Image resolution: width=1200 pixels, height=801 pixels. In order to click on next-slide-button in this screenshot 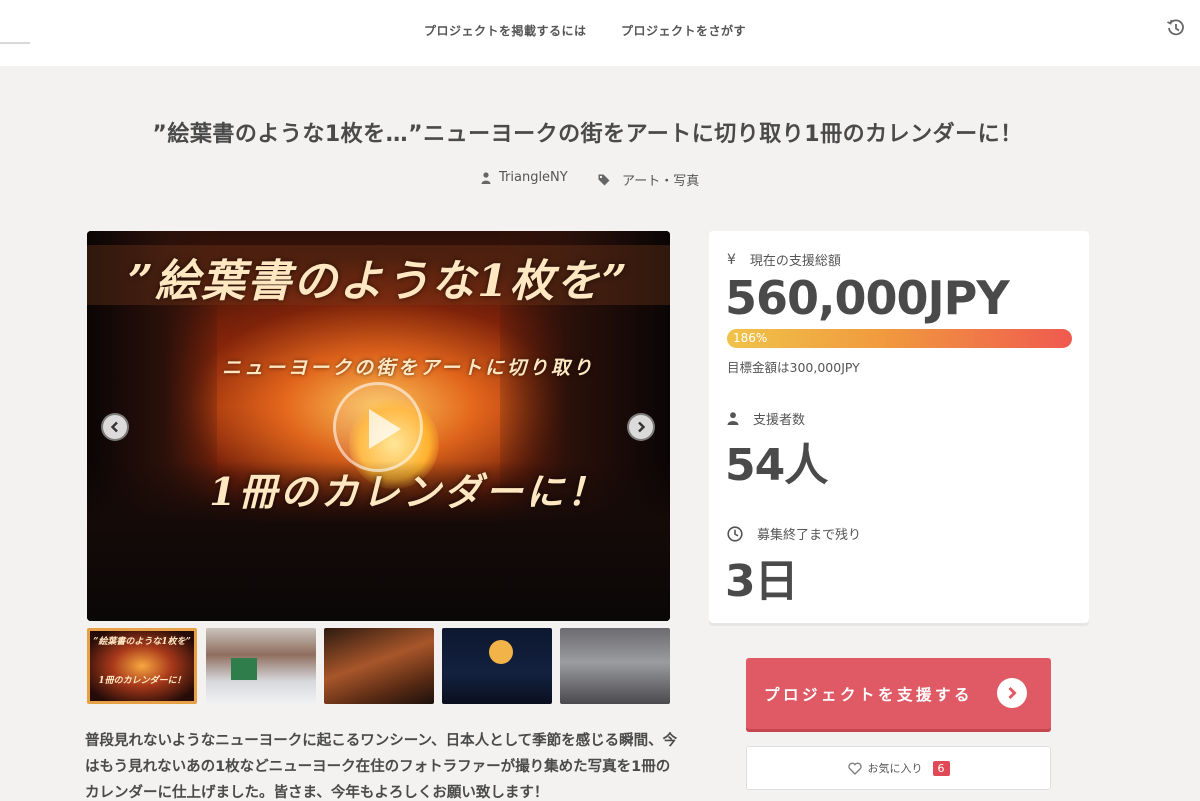, I will do `click(641, 427)`.